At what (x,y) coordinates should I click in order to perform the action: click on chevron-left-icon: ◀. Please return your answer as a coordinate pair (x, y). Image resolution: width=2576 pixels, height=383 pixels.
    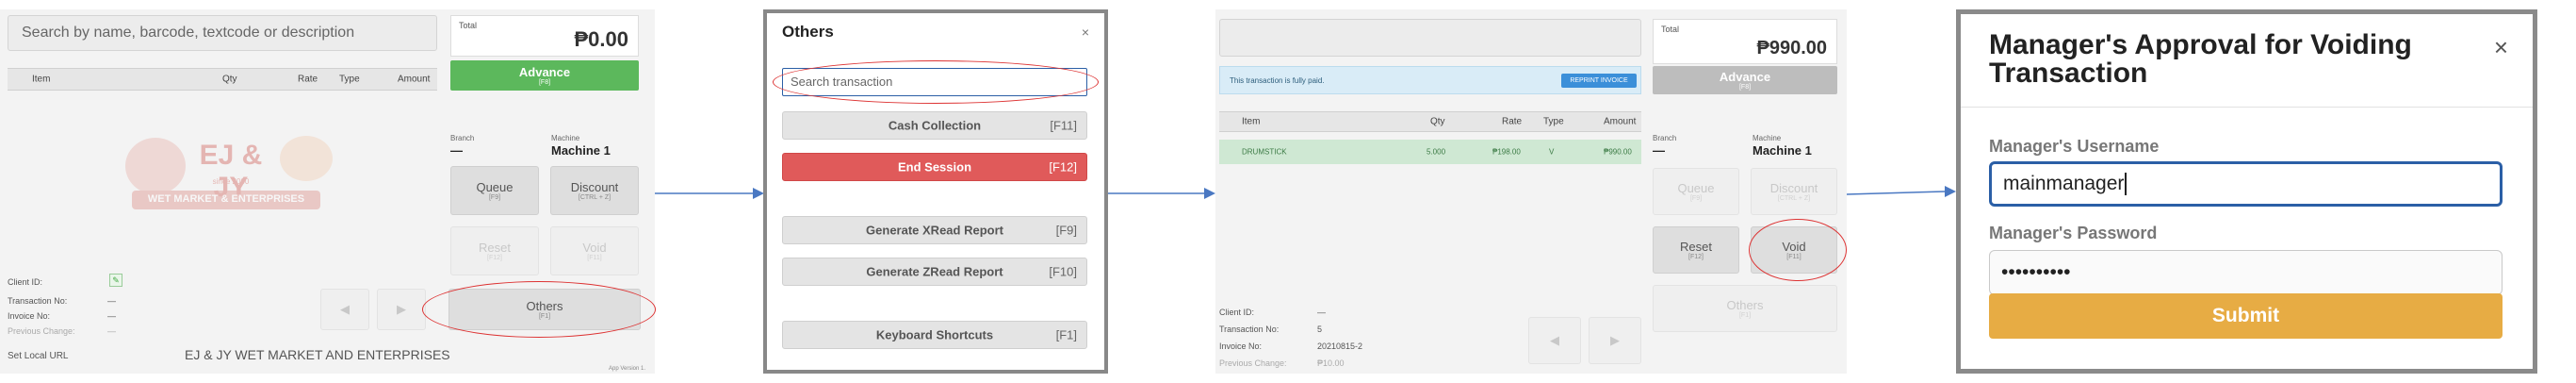
    Looking at the image, I should click on (1554, 340).